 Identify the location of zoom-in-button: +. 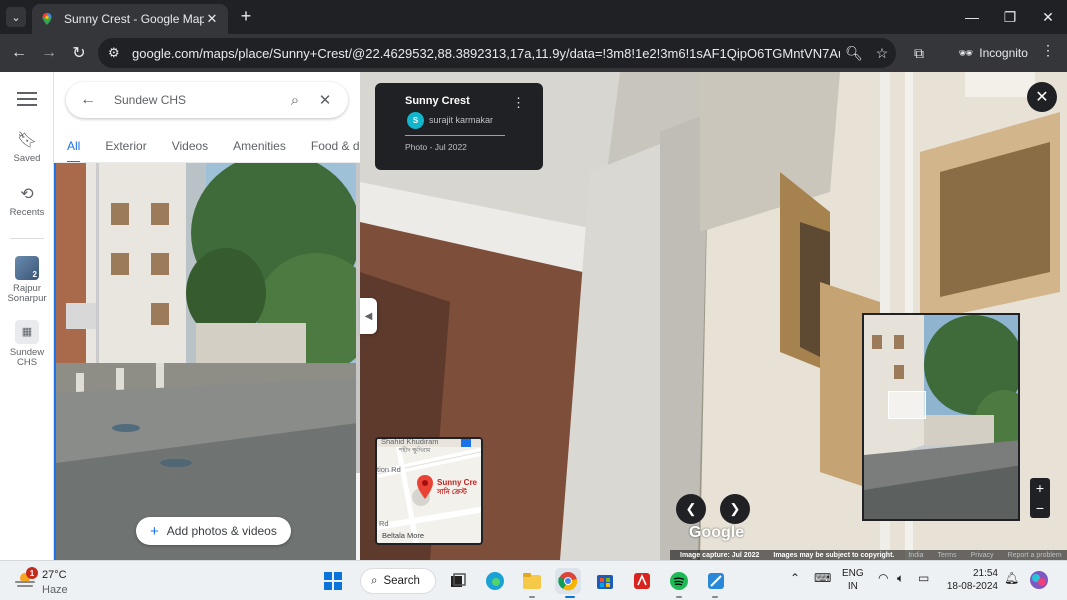
(1040, 488).